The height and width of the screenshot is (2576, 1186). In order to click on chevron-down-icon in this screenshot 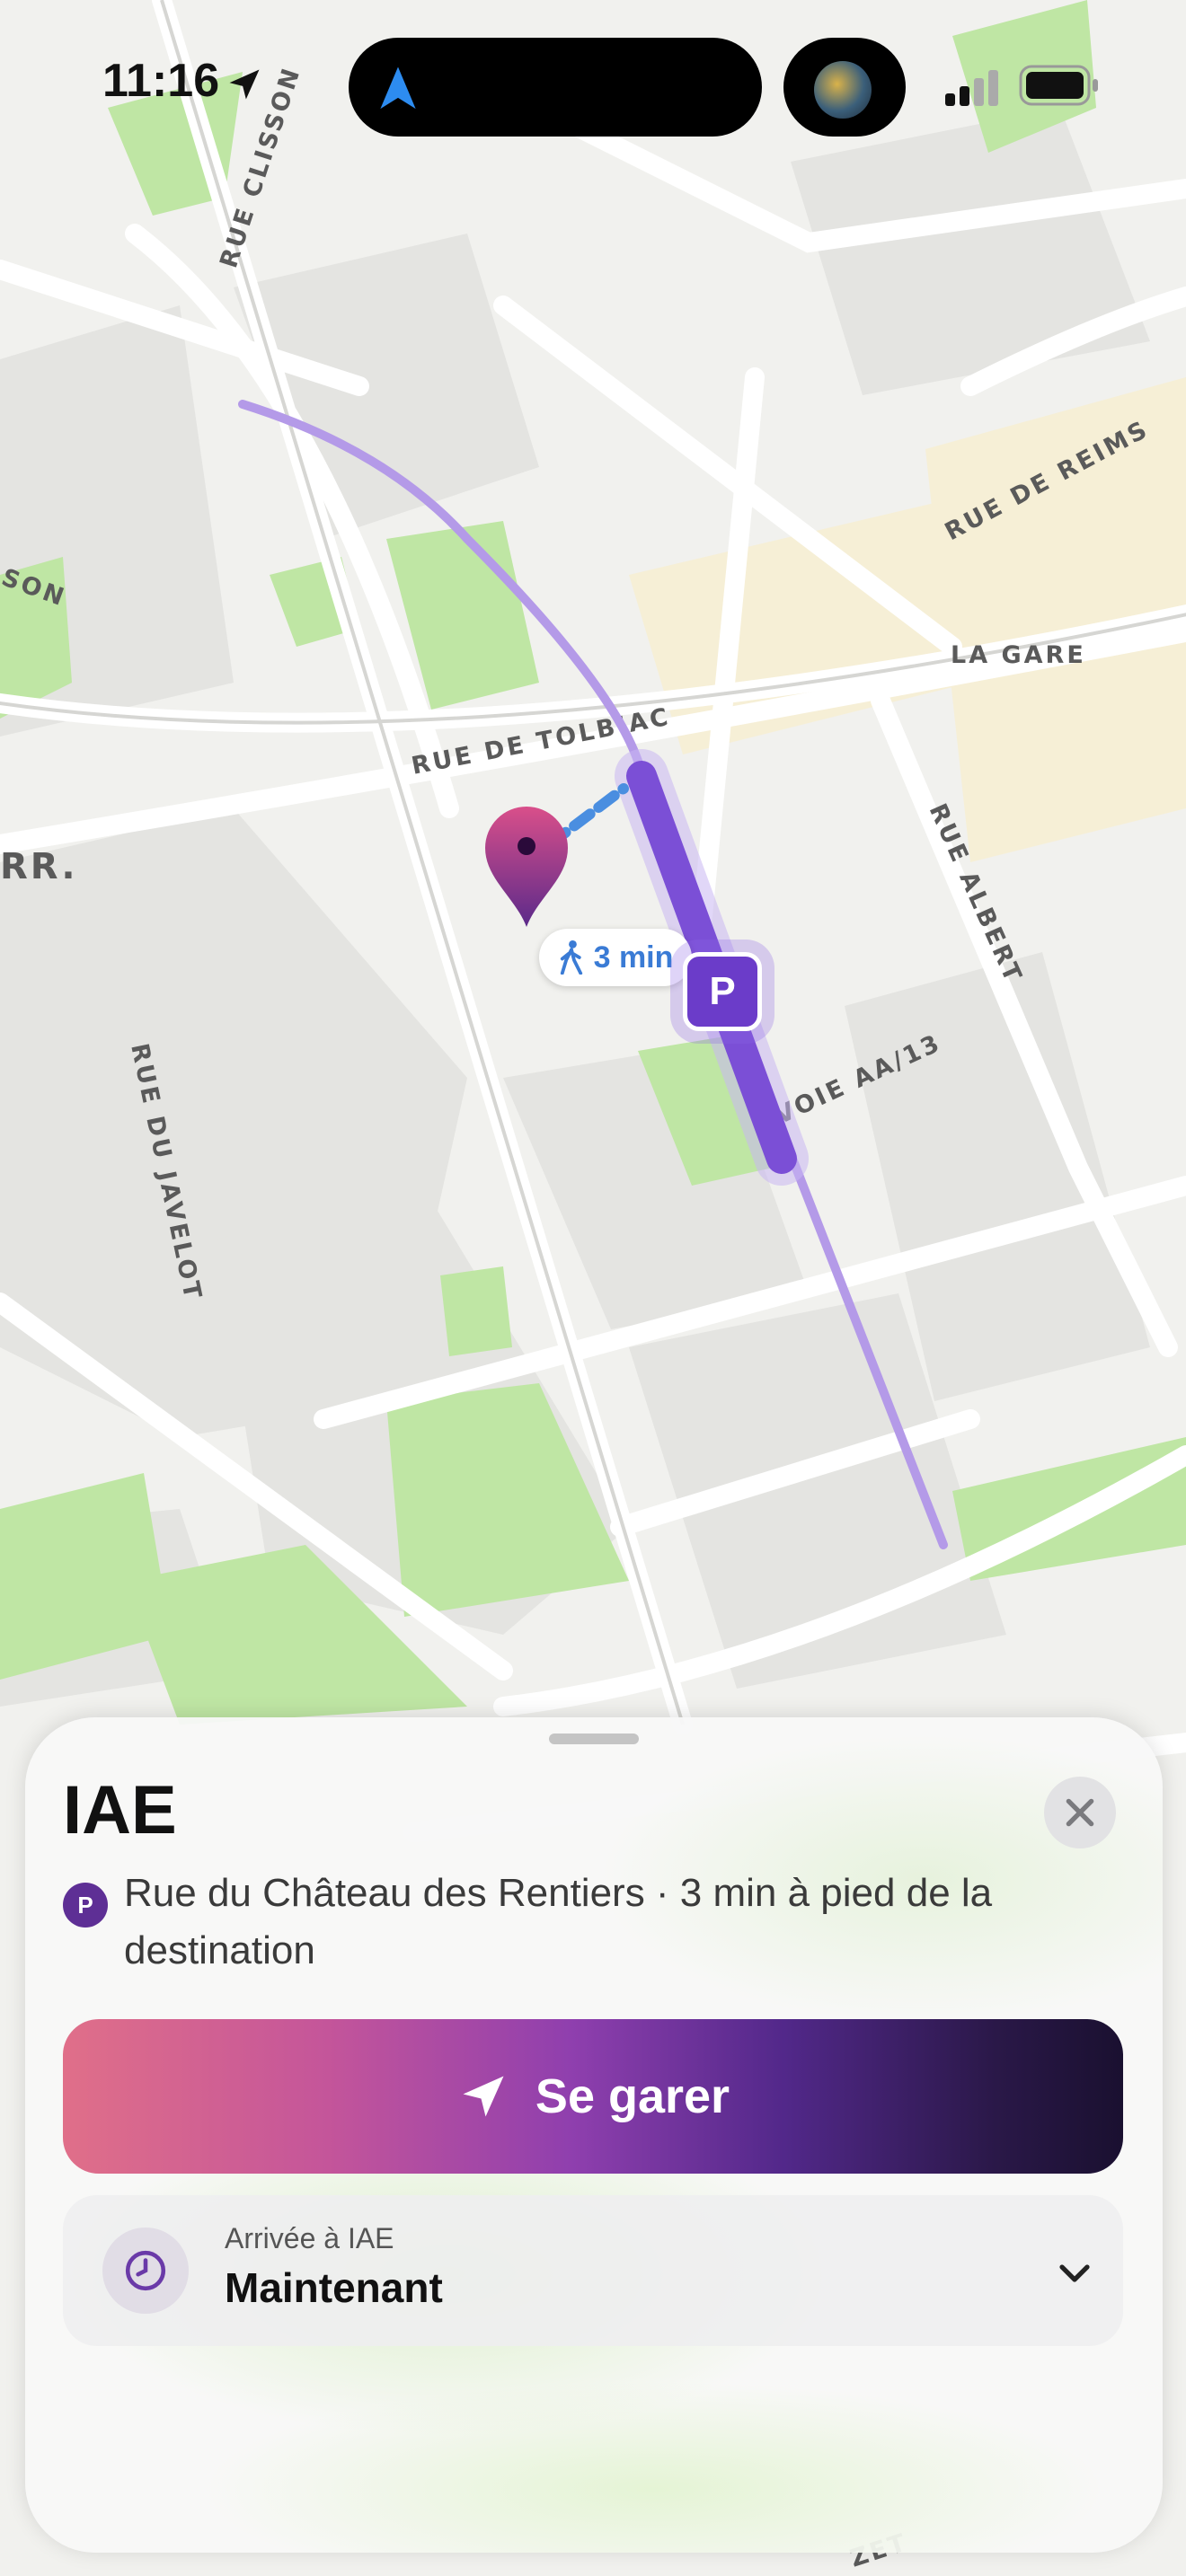, I will do `click(1074, 2273)`.